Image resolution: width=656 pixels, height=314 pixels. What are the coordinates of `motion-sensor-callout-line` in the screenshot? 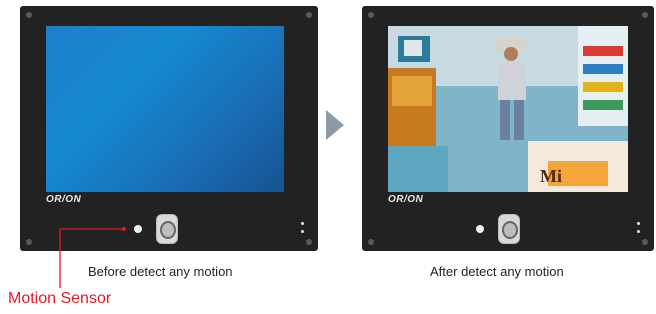 It's located at (92, 257).